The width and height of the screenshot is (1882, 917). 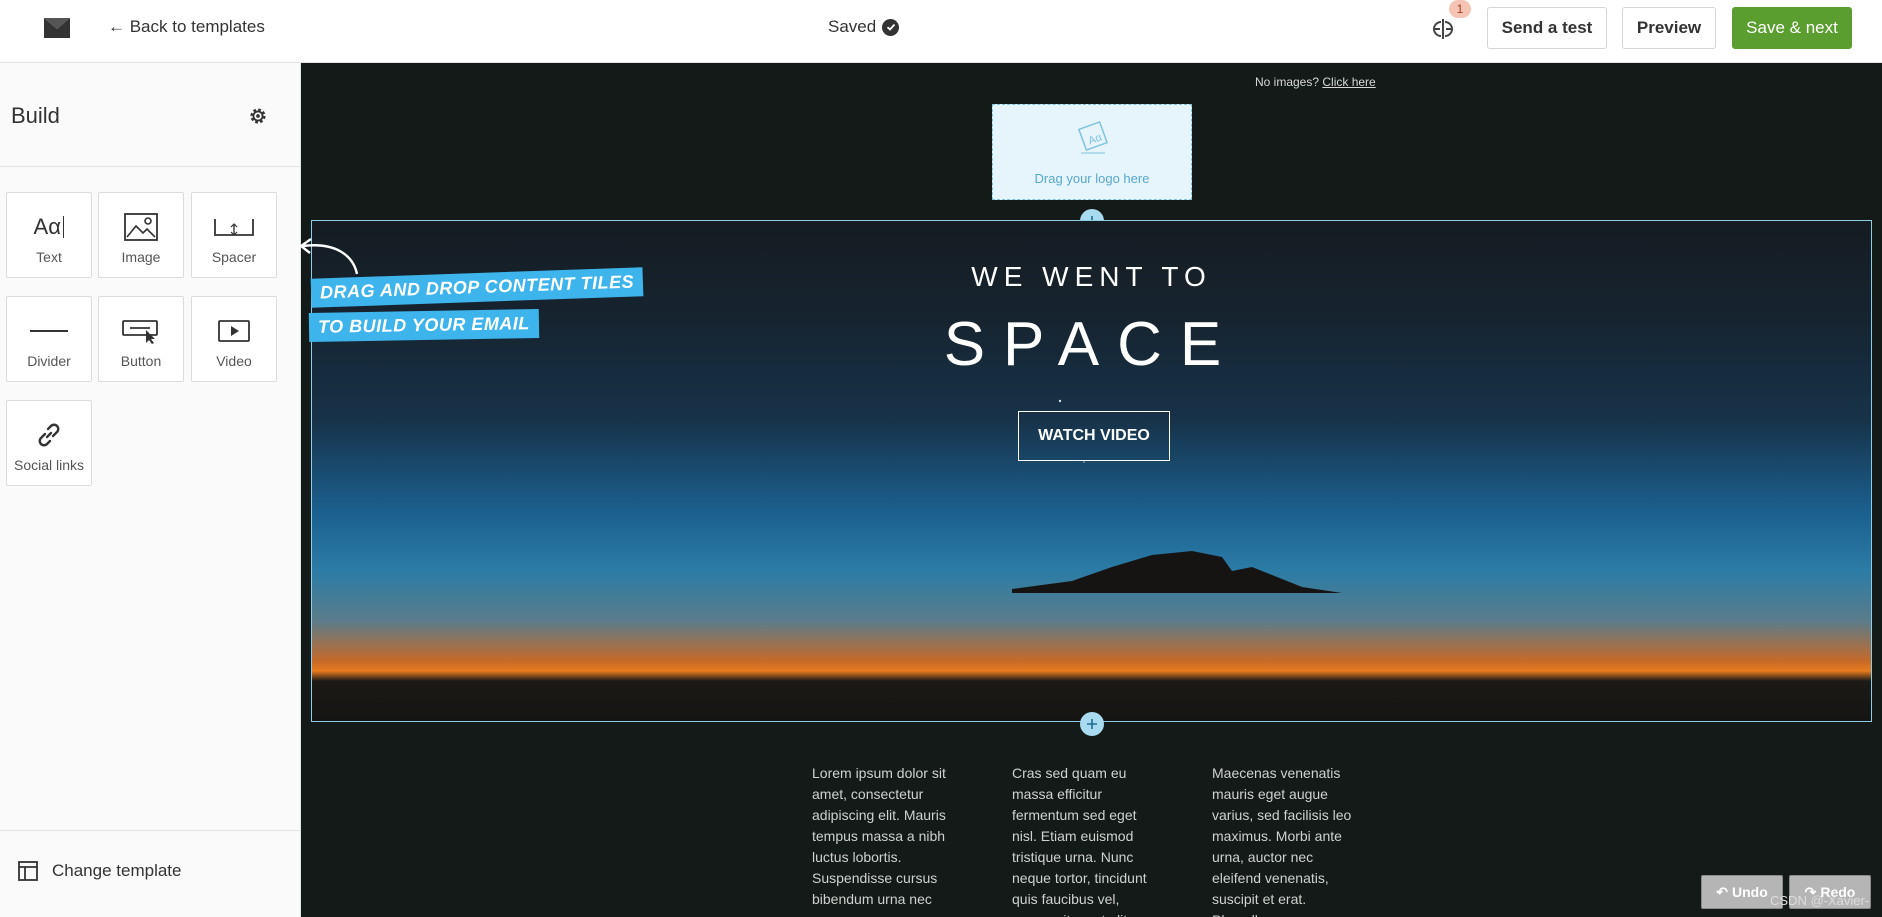 What do you see at coordinates (1722, 891) in the screenshot?
I see `undo-icon: ↶` at bounding box center [1722, 891].